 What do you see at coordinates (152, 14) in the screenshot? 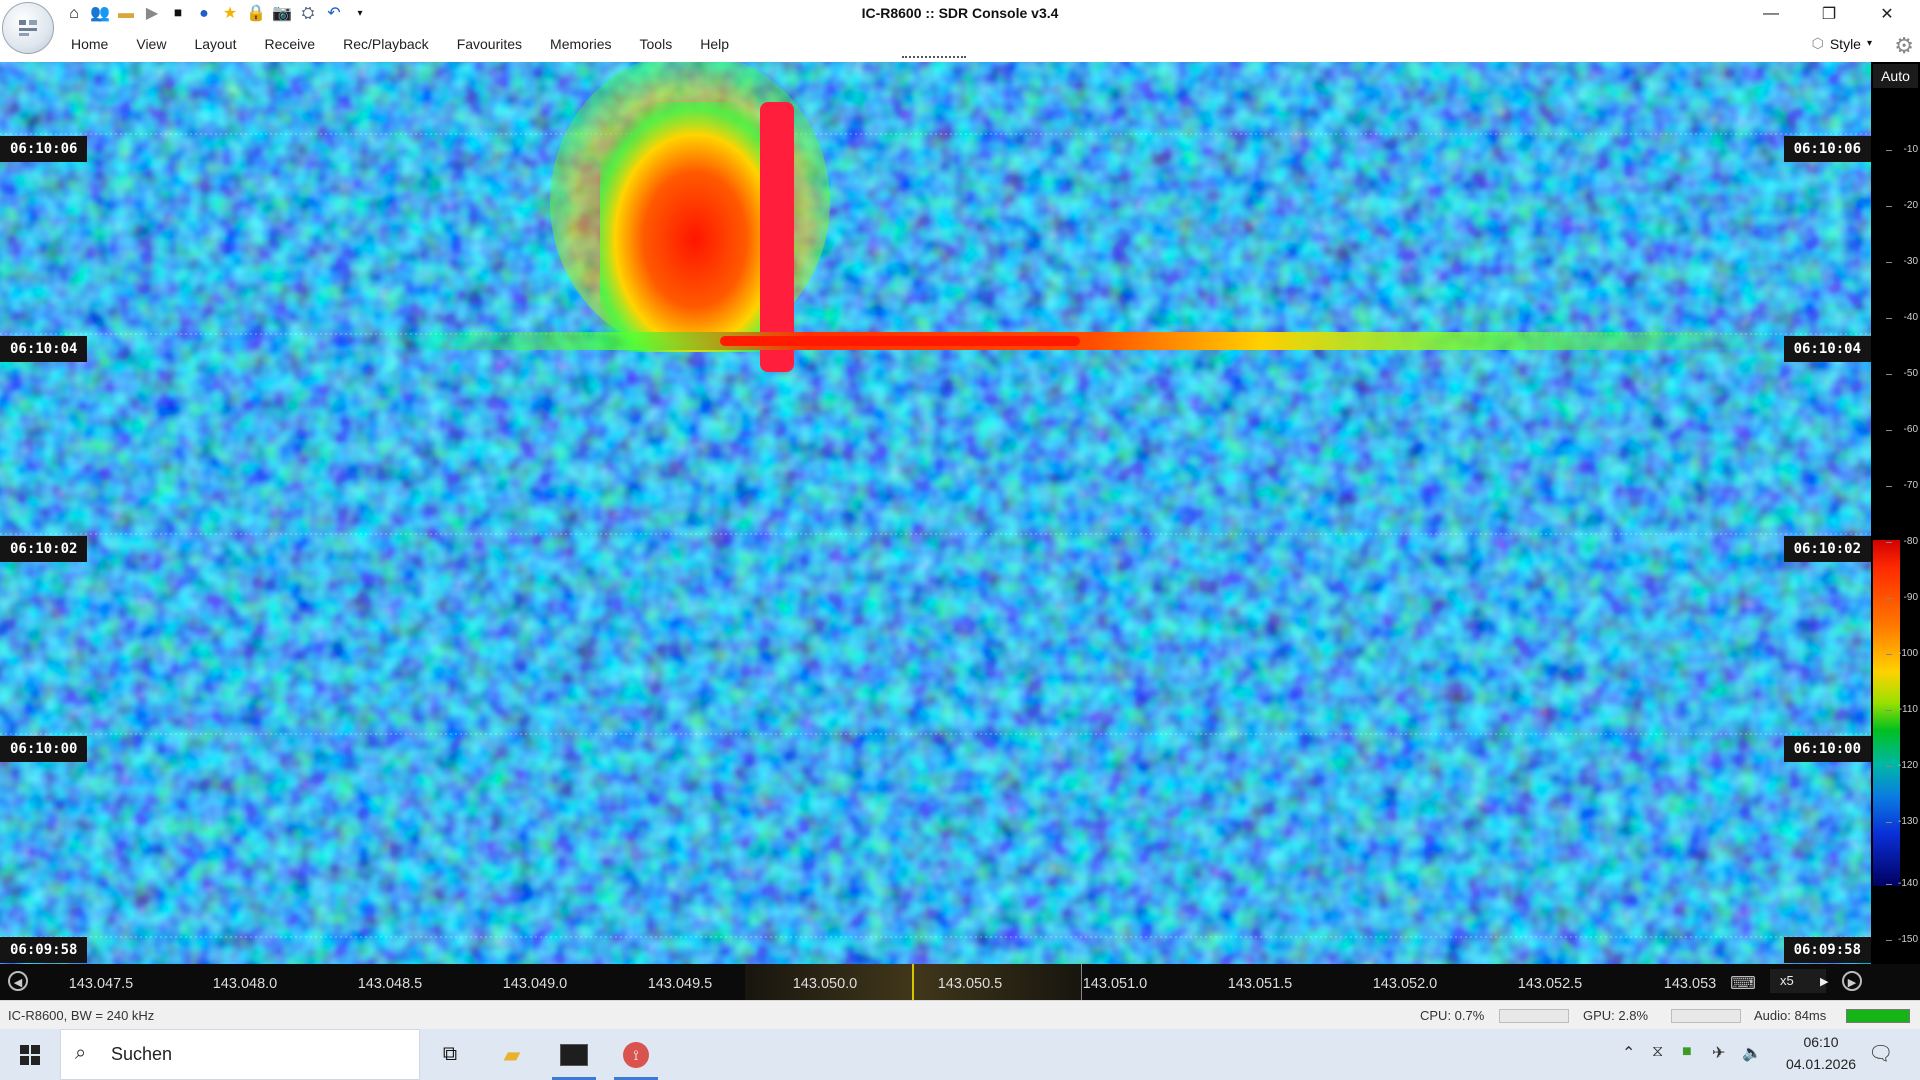
I see `play-icon: ▶` at bounding box center [152, 14].